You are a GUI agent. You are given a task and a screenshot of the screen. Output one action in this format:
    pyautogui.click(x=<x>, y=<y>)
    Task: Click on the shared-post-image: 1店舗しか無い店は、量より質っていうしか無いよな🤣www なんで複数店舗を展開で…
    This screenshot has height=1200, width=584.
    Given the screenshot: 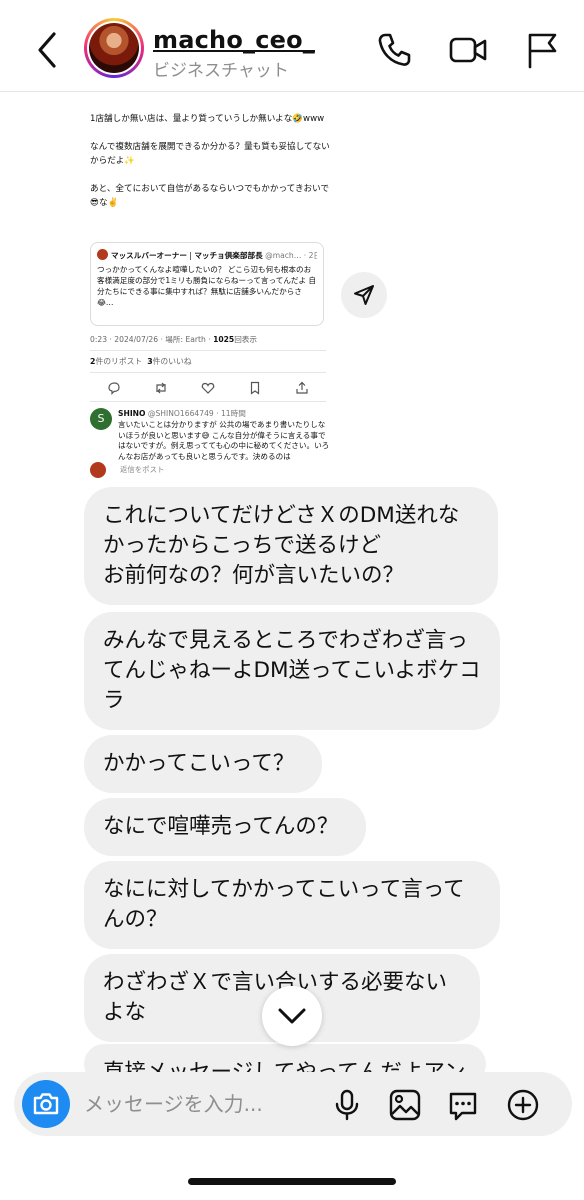 What is the action you would take?
    pyautogui.click(x=208, y=289)
    